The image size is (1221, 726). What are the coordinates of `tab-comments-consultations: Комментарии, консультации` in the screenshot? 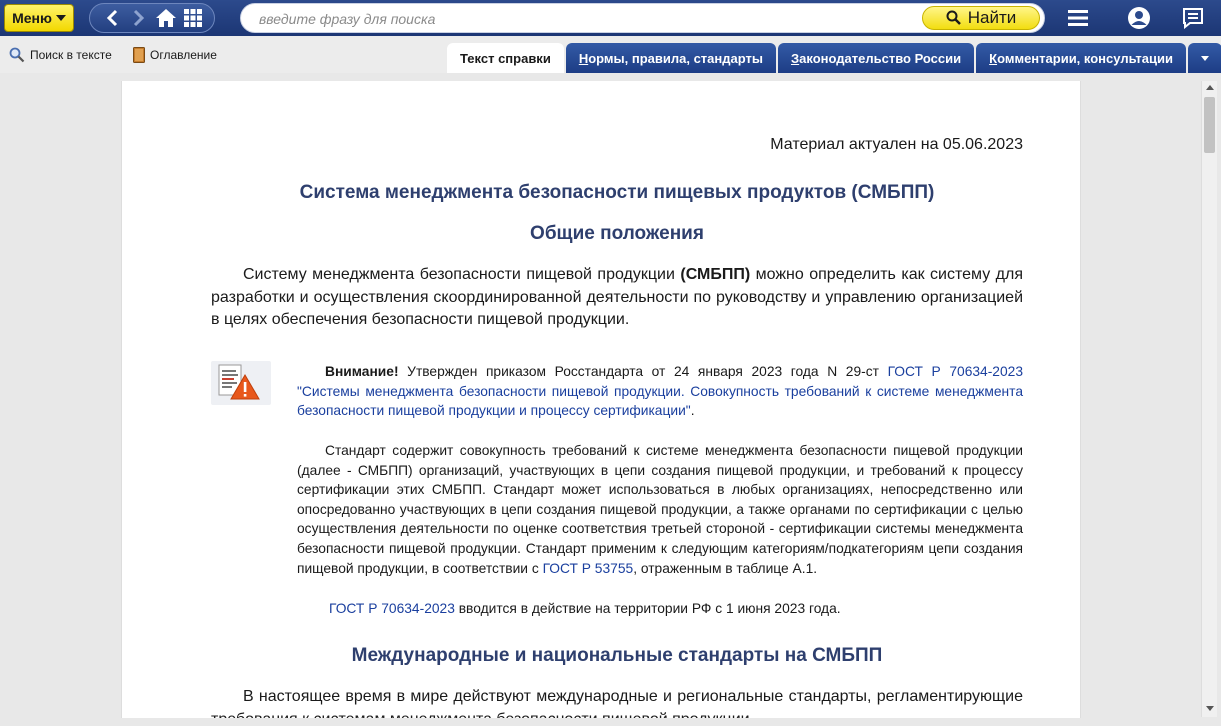 It's located at (1081, 58).